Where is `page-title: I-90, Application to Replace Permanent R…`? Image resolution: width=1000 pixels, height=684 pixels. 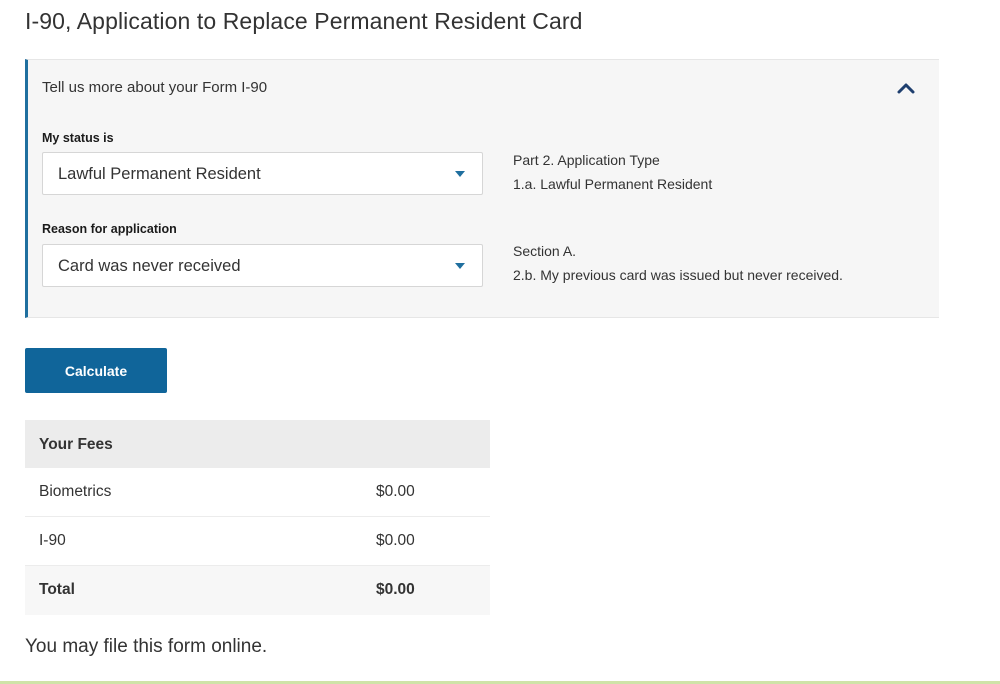 page-title: I-90, Application to Replace Permanent R… is located at coordinates (304, 21).